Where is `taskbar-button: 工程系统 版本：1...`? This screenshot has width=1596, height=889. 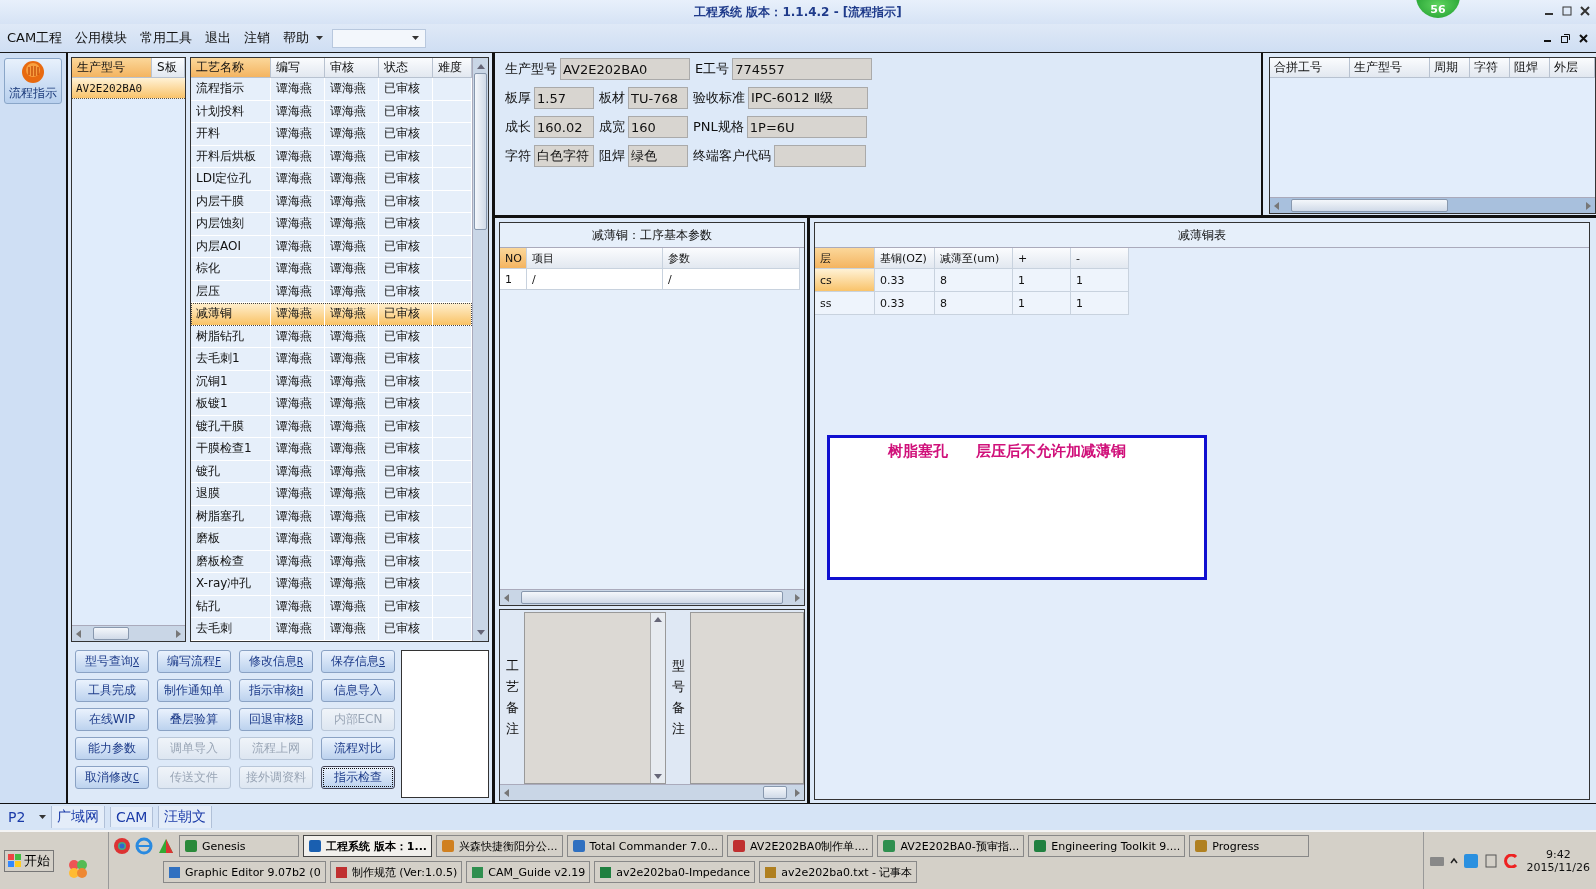 taskbar-button: 工程系统 版本：1... is located at coordinates (368, 846).